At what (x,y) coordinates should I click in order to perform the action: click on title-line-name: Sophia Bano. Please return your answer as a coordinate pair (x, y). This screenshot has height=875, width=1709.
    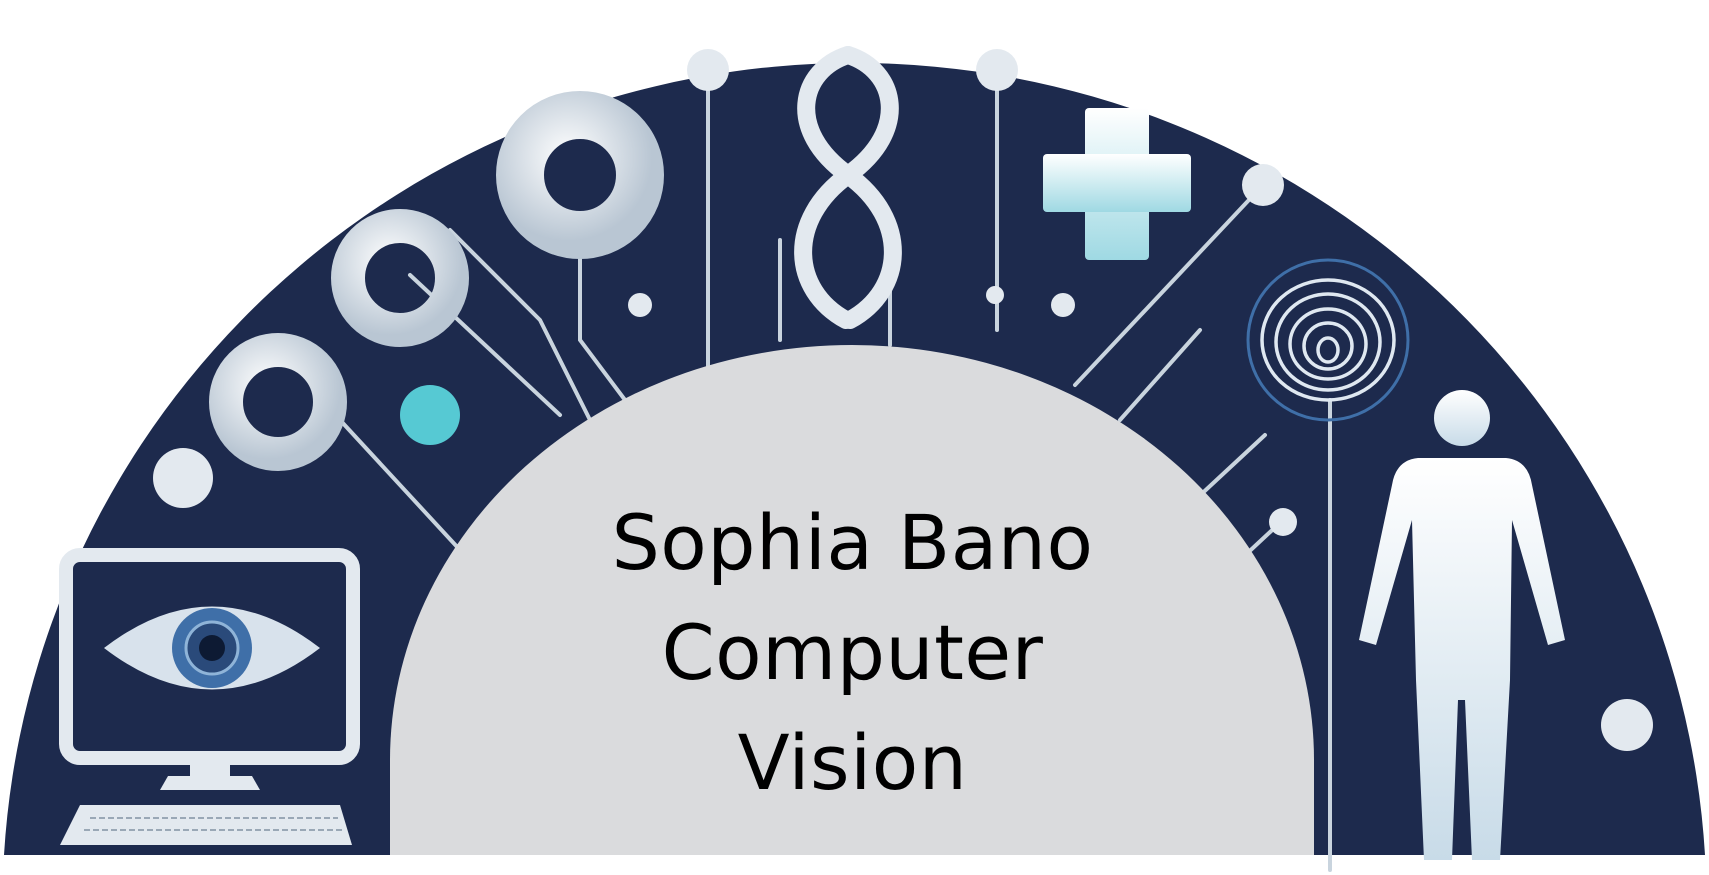
    Looking at the image, I should click on (852, 542).